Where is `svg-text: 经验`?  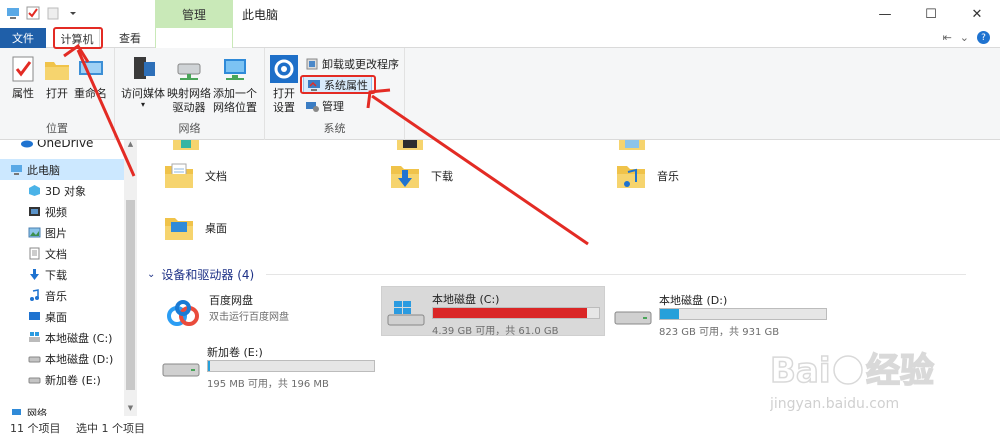 svg-text: 经验 is located at coordinates (900, 371).